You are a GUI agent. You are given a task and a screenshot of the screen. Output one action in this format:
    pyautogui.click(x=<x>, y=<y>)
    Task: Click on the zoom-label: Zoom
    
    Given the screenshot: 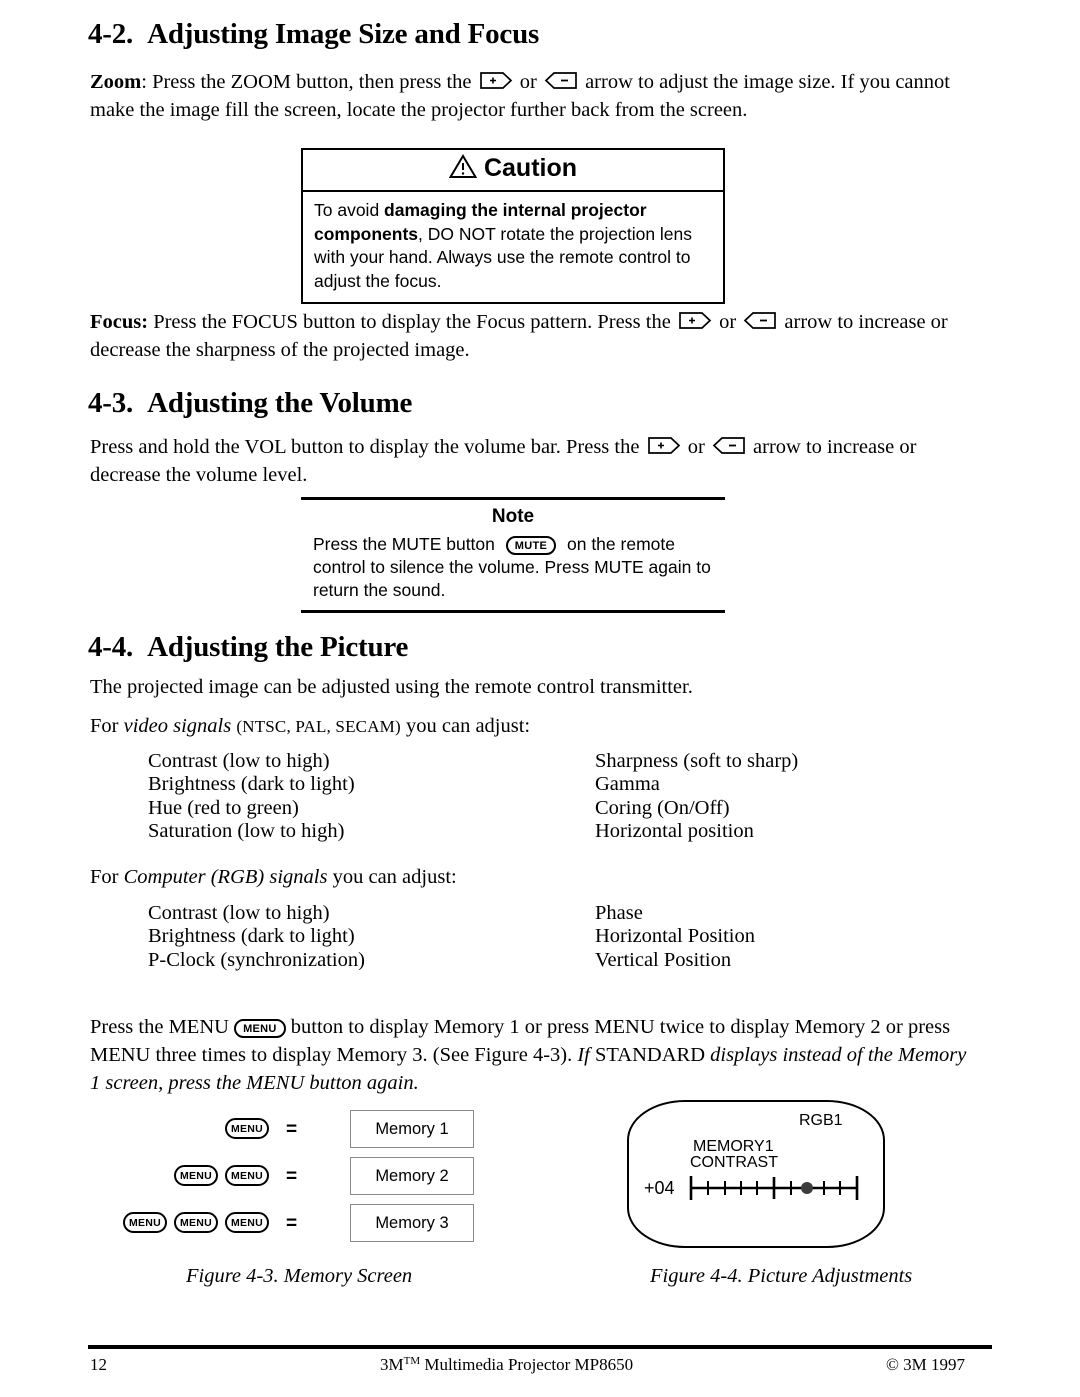 What is the action you would take?
    pyautogui.click(x=116, y=82)
    